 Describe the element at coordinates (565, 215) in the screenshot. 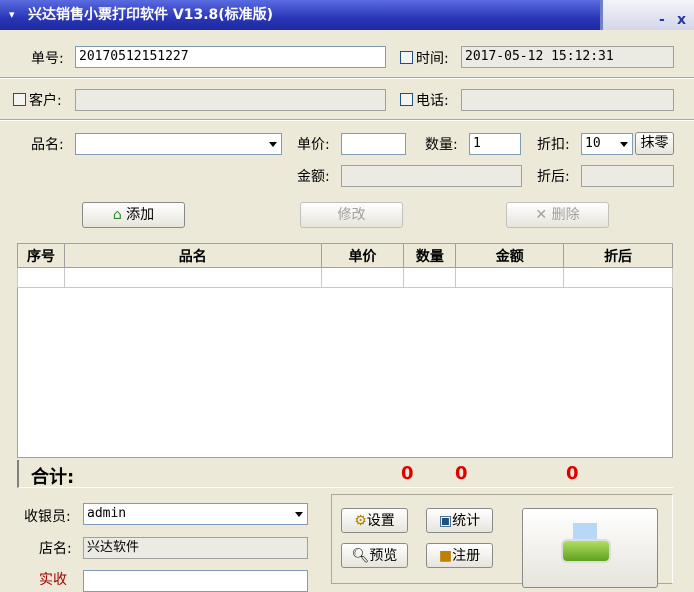

I see `delete-label: 删除` at that location.